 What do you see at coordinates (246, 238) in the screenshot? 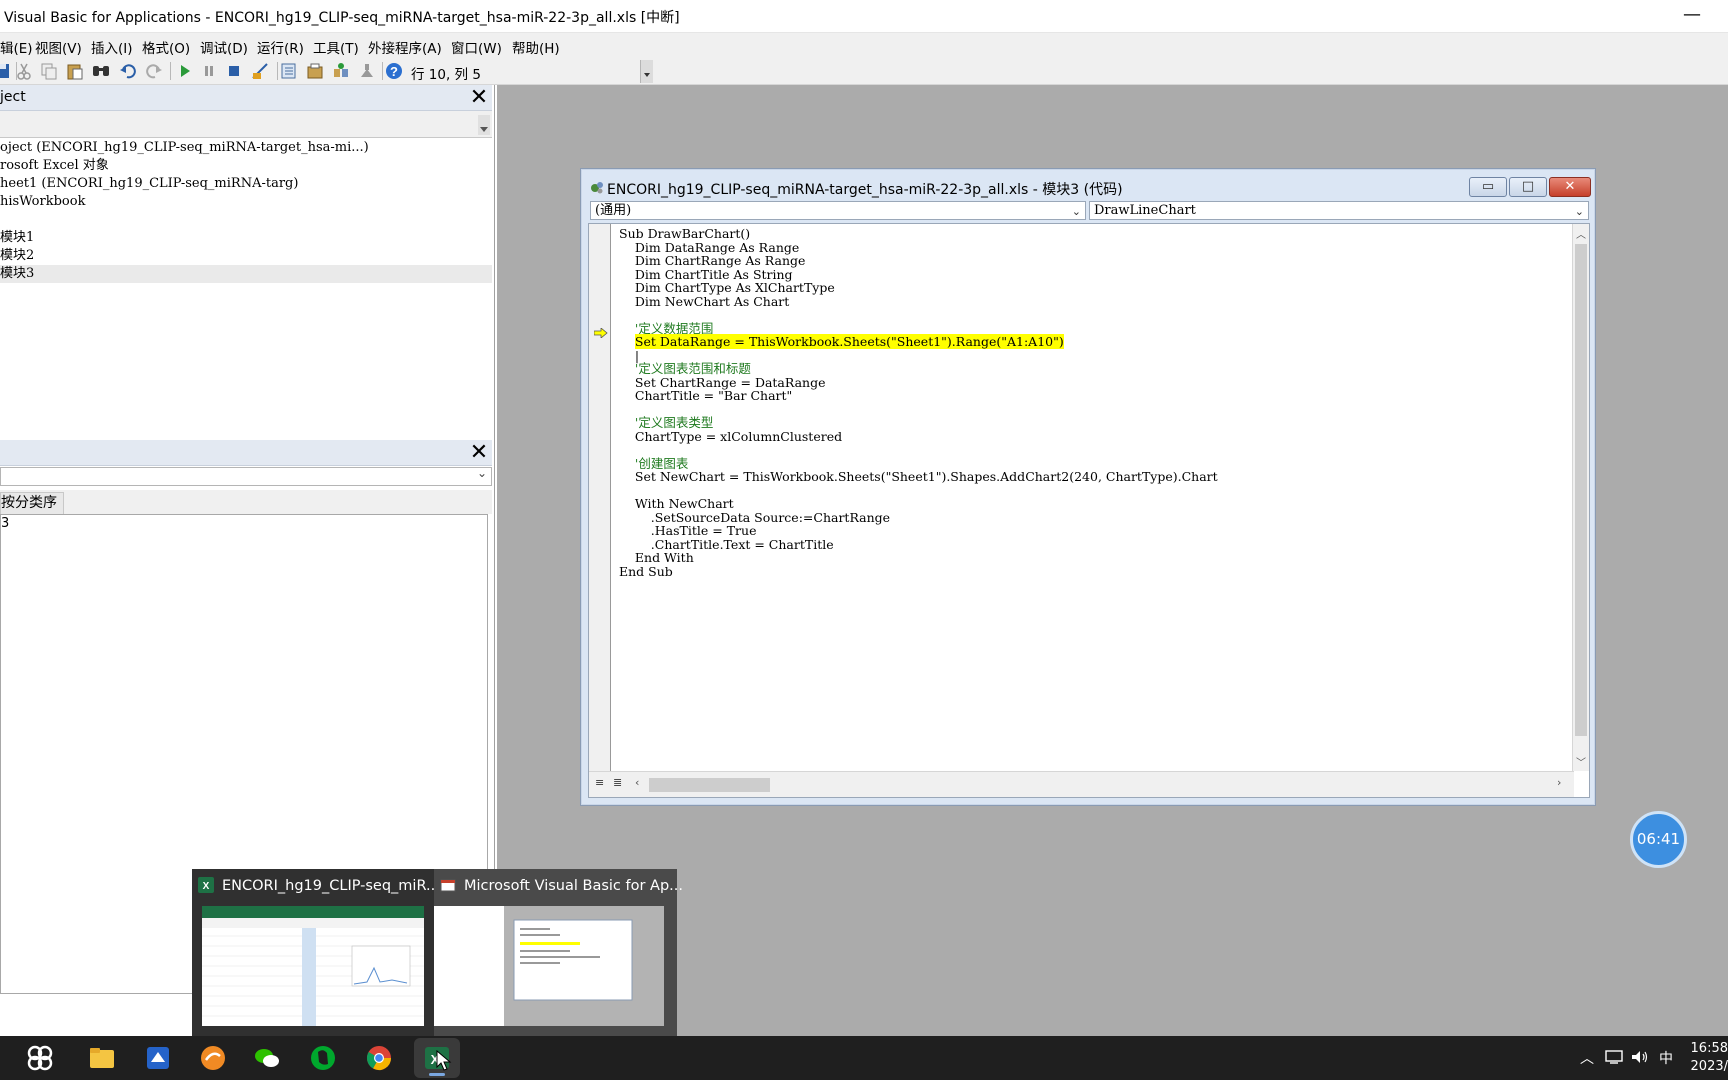
I see `tree-item-module1: 模块1` at bounding box center [246, 238].